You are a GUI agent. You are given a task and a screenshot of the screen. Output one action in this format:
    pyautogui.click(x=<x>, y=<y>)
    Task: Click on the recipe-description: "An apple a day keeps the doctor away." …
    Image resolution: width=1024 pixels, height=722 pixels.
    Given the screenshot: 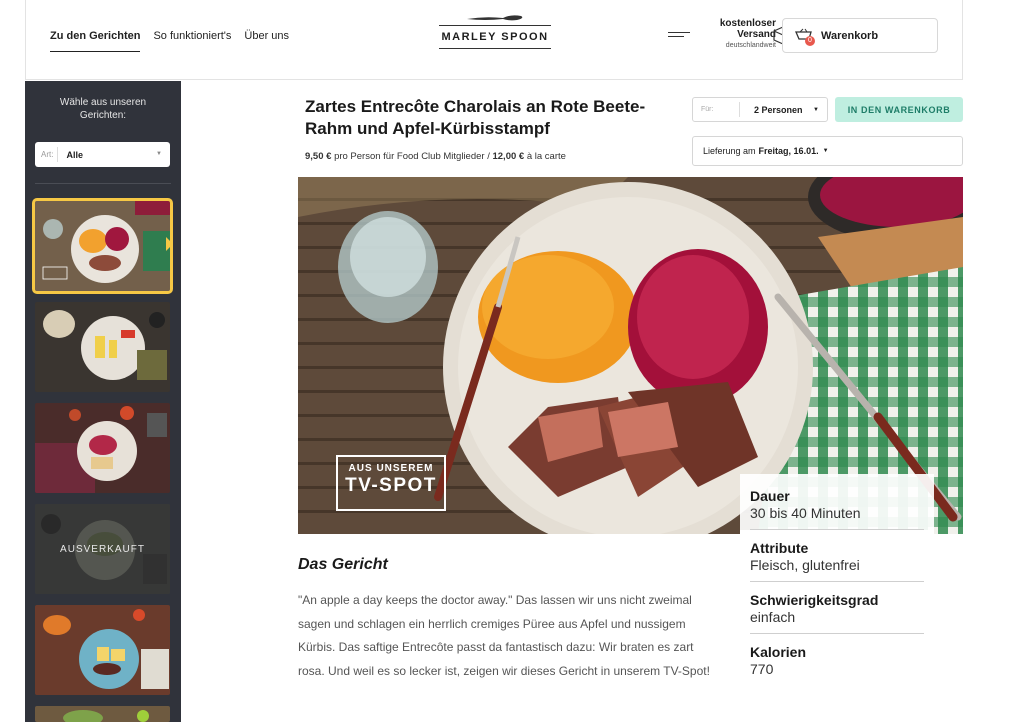 What is the action you would take?
    pyautogui.click(x=504, y=635)
    